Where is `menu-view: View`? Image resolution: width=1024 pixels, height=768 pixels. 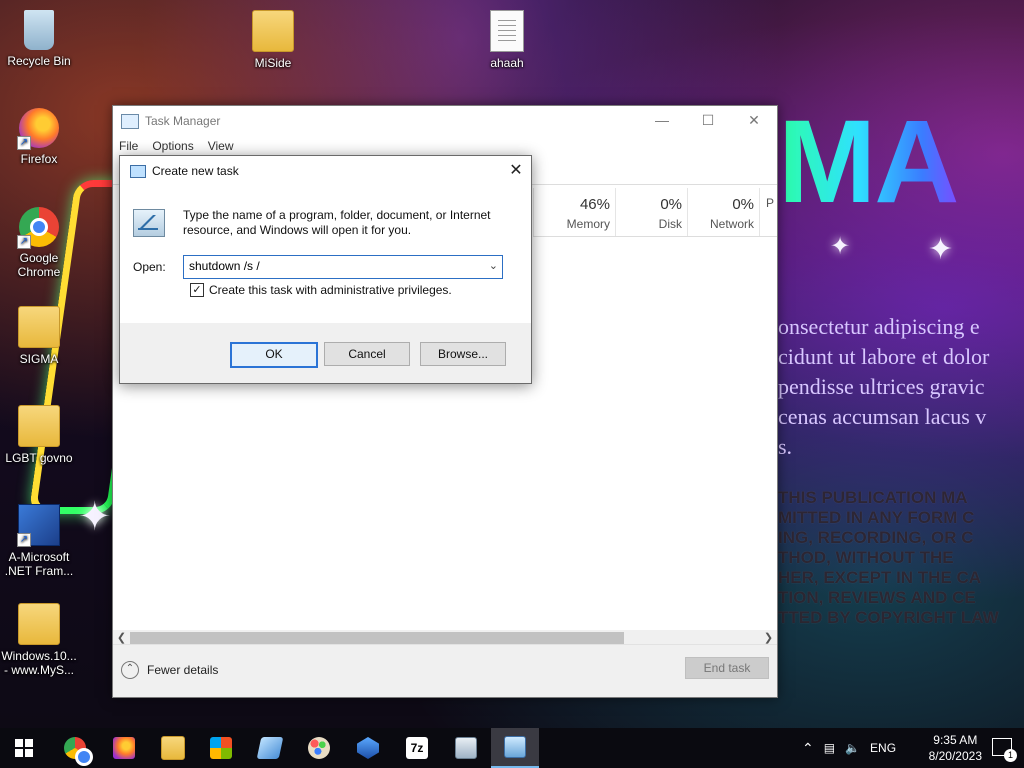
menu-view: View is located at coordinates (221, 146).